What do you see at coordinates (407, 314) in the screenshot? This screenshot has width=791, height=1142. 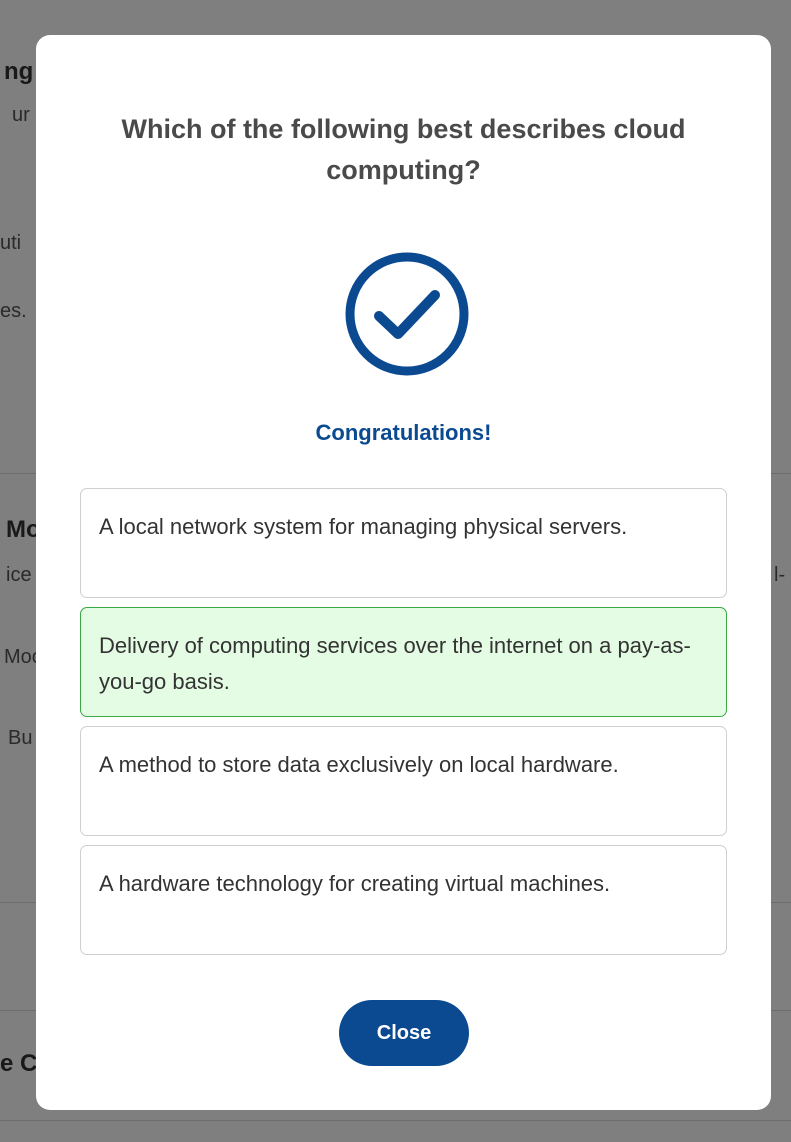 I see `check-circle-icon` at bounding box center [407, 314].